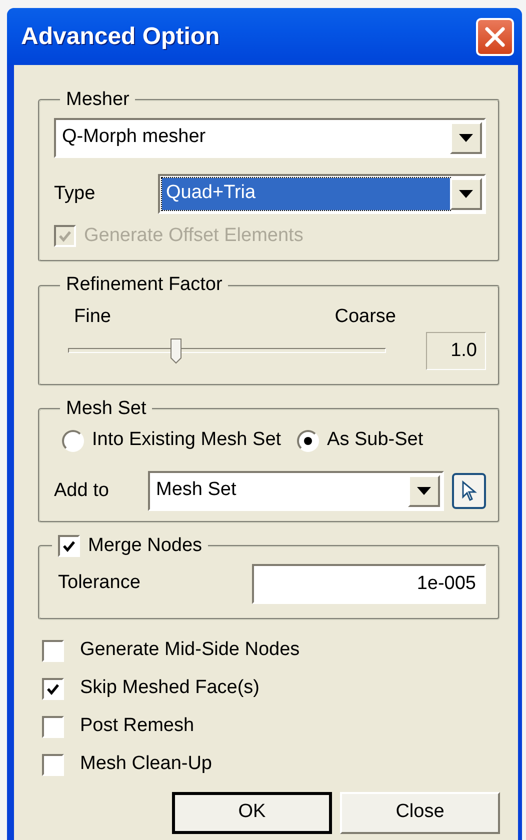 The image size is (526, 840). I want to click on cursor-icon, so click(469, 491).